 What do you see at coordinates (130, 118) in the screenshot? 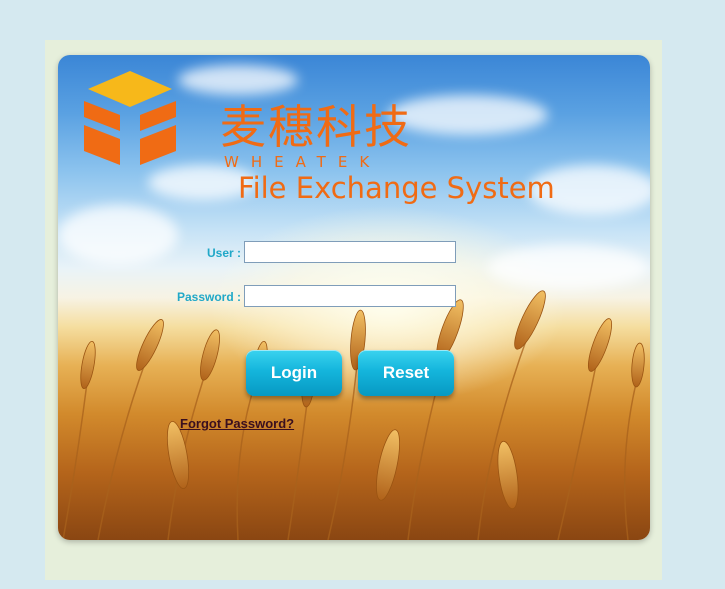
I see `cube-logo-icon` at bounding box center [130, 118].